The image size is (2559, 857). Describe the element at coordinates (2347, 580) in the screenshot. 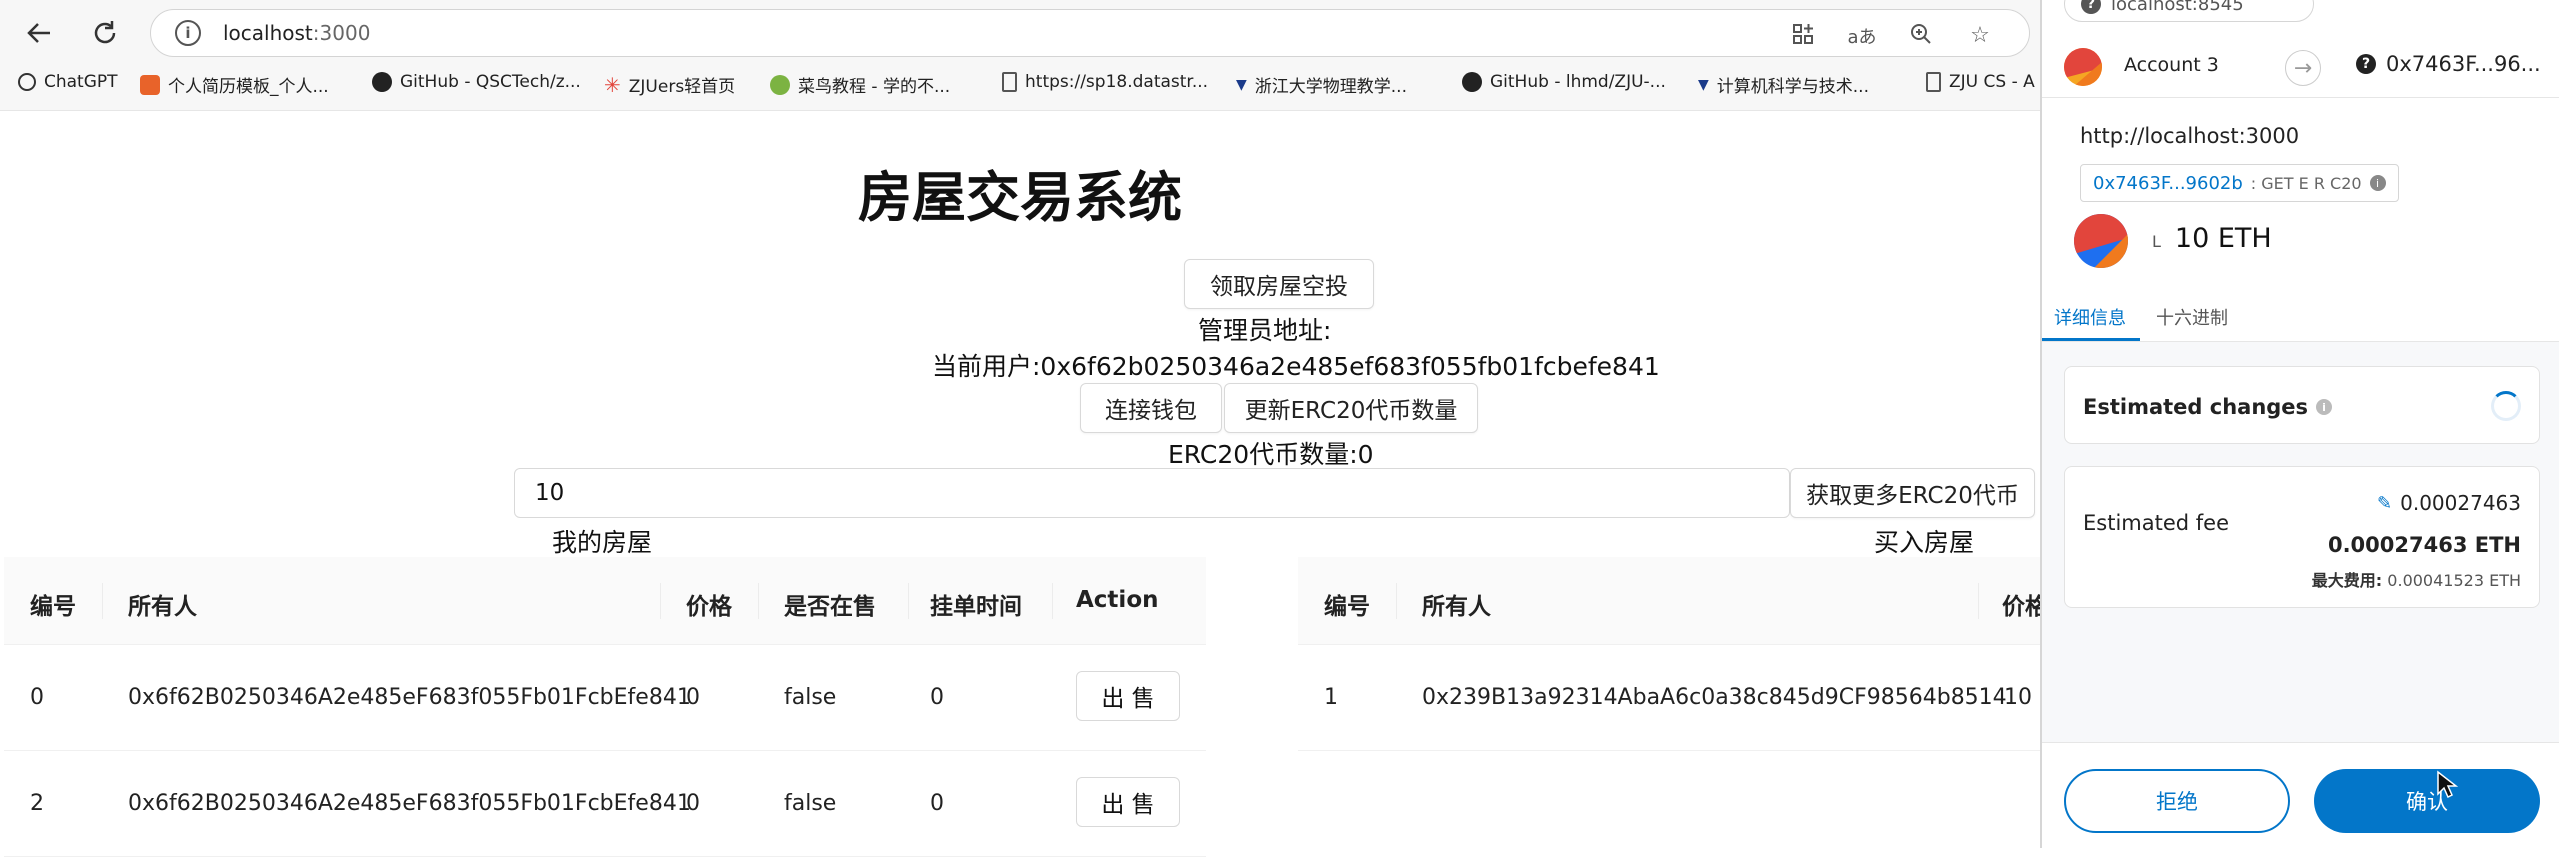

I see `max-fee-label: 最大费用:` at that location.